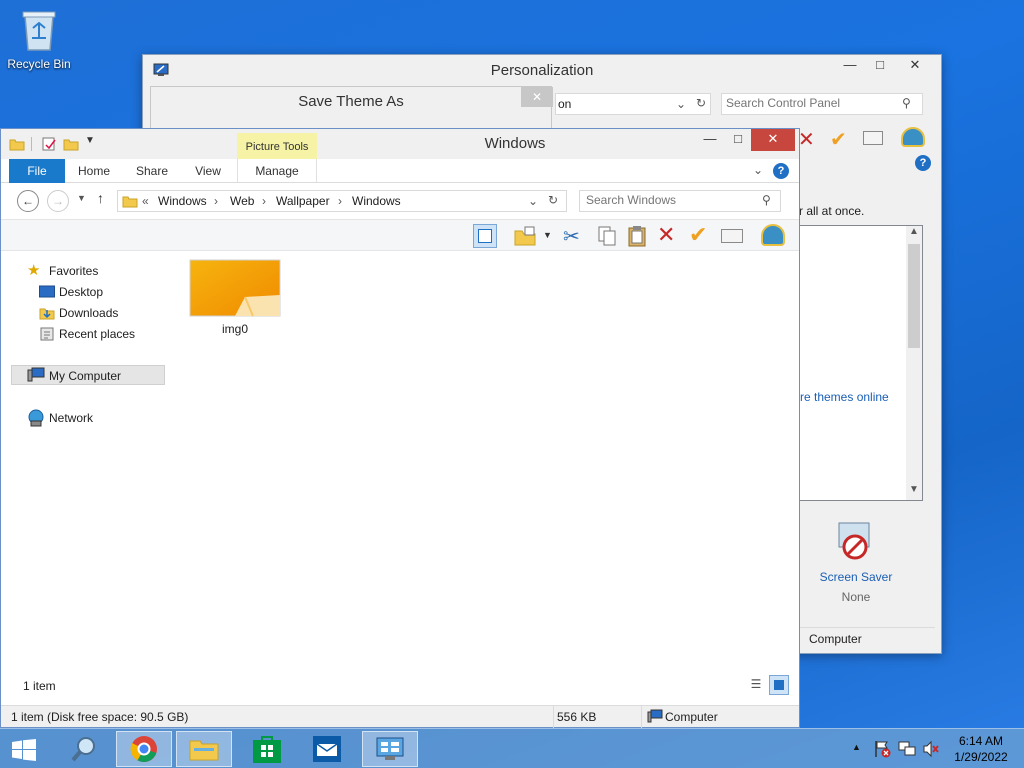 The width and height of the screenshot is (1024, 768). Describe the element at coordinates (914, 234) in the screenshot. I see `scroll-up-icon: ▲` at that location.